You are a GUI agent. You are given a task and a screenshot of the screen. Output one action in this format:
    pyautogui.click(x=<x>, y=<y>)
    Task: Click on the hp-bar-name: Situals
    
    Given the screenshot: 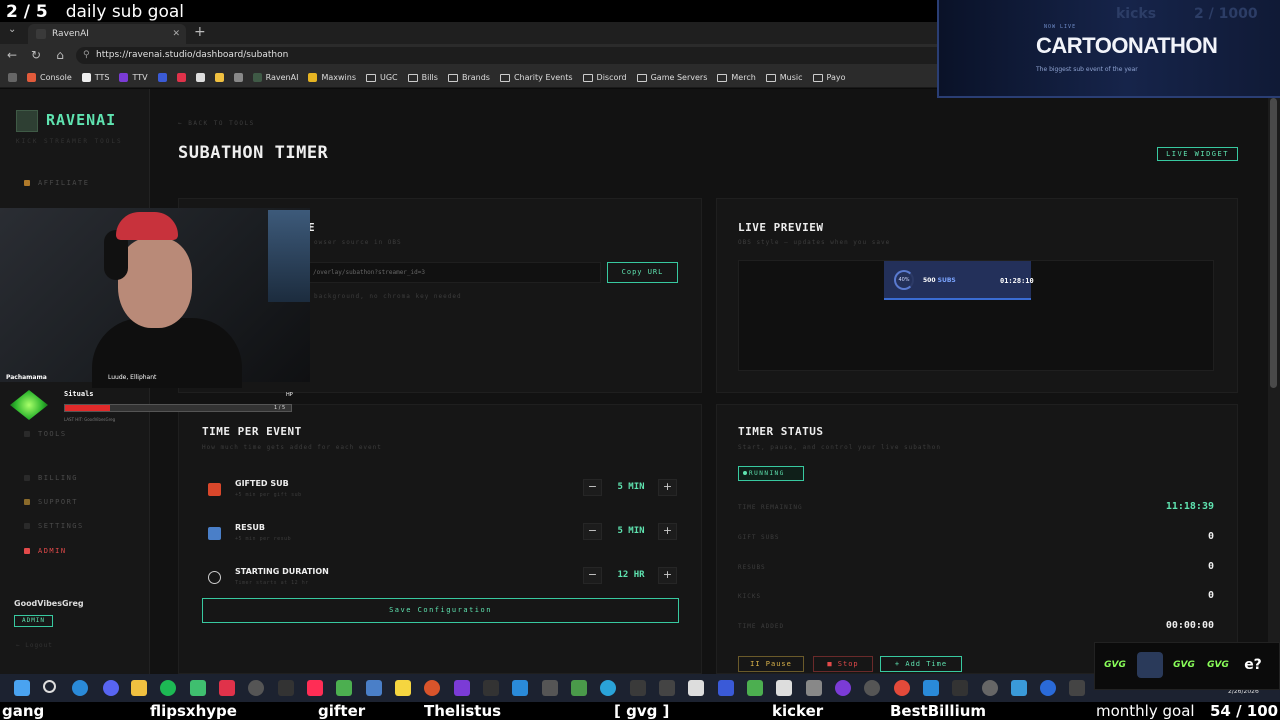 What is the action you would take?
    pyautogui.click(x=79, y=394)
    